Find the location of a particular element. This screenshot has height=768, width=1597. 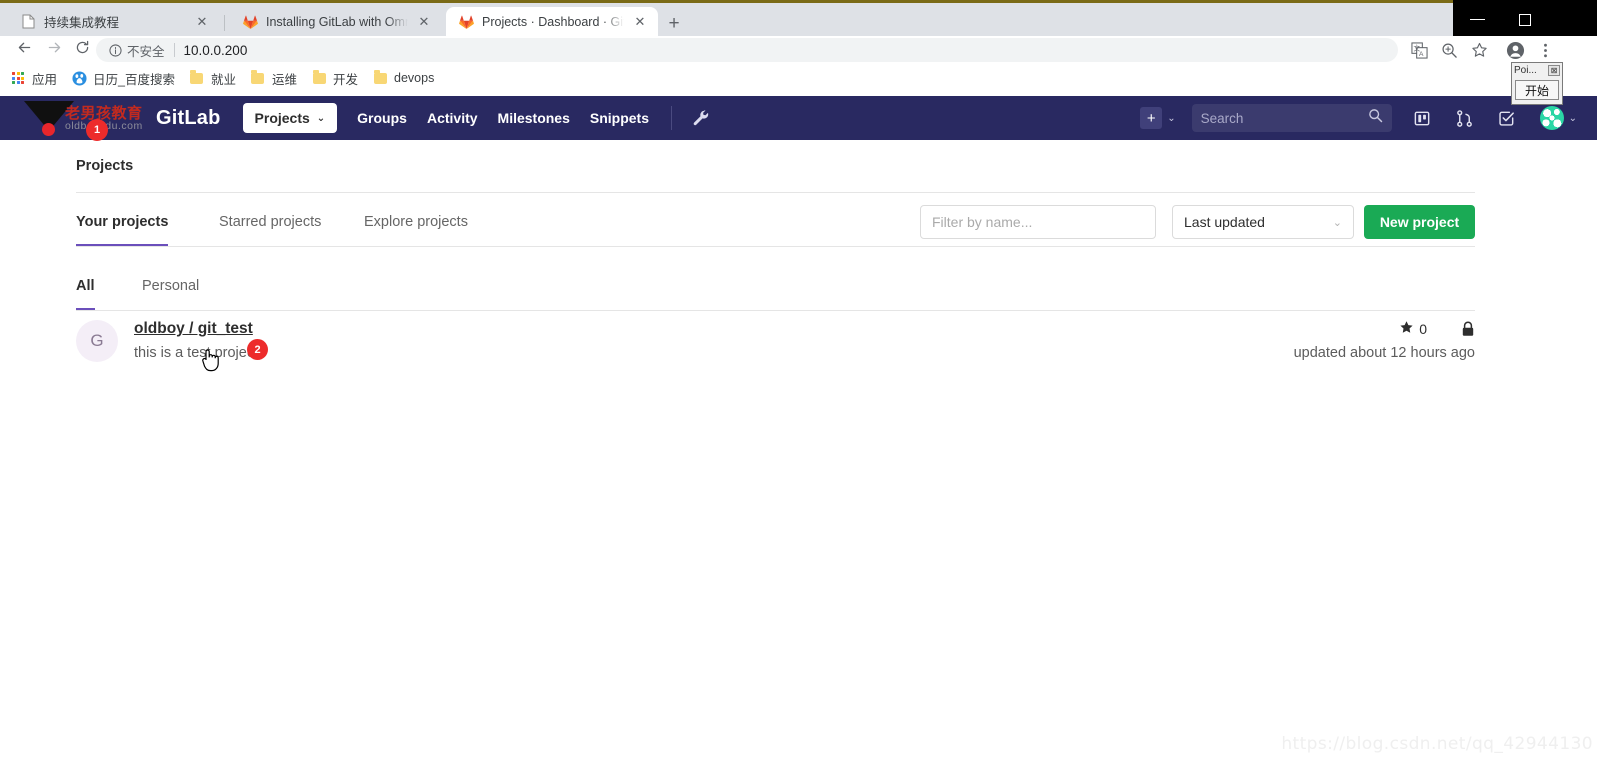

tab-explore-projects: Explore projects is located at coordinates (416, 222).